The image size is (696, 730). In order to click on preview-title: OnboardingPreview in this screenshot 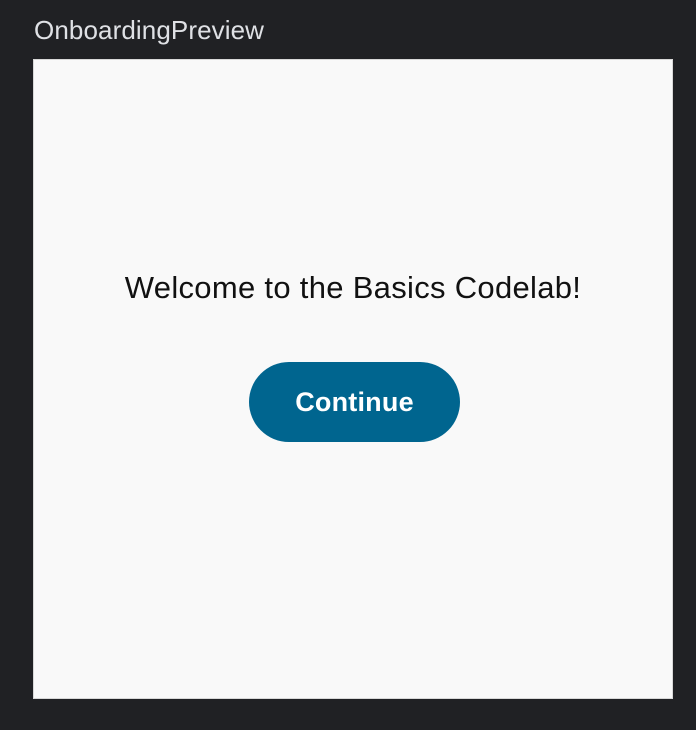, I will do `click(149, 30)`.